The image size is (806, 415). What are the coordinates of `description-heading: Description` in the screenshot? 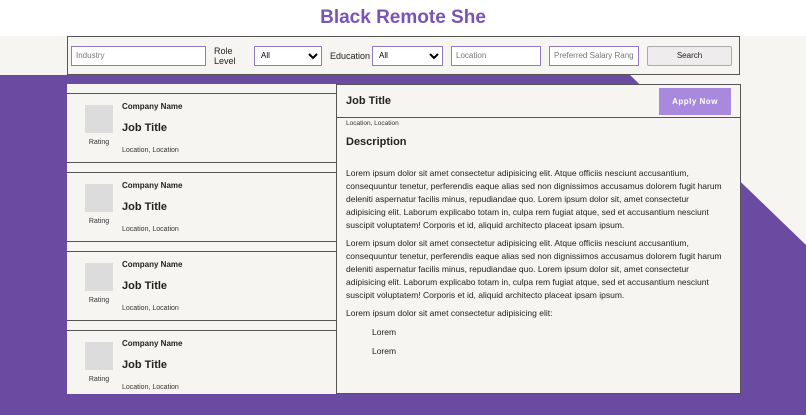 It's located at (376, 142).